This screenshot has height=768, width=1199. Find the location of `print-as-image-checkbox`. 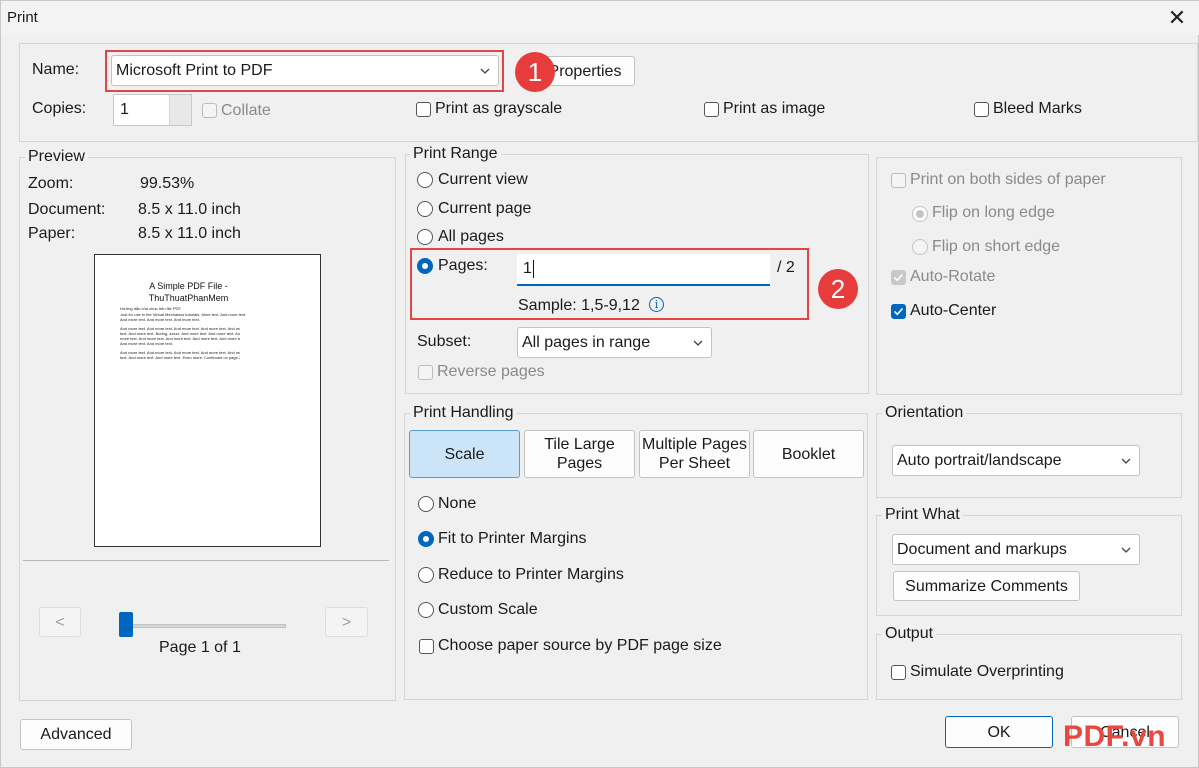

print-as-image-checkbox is located at coordinates (711, 109).